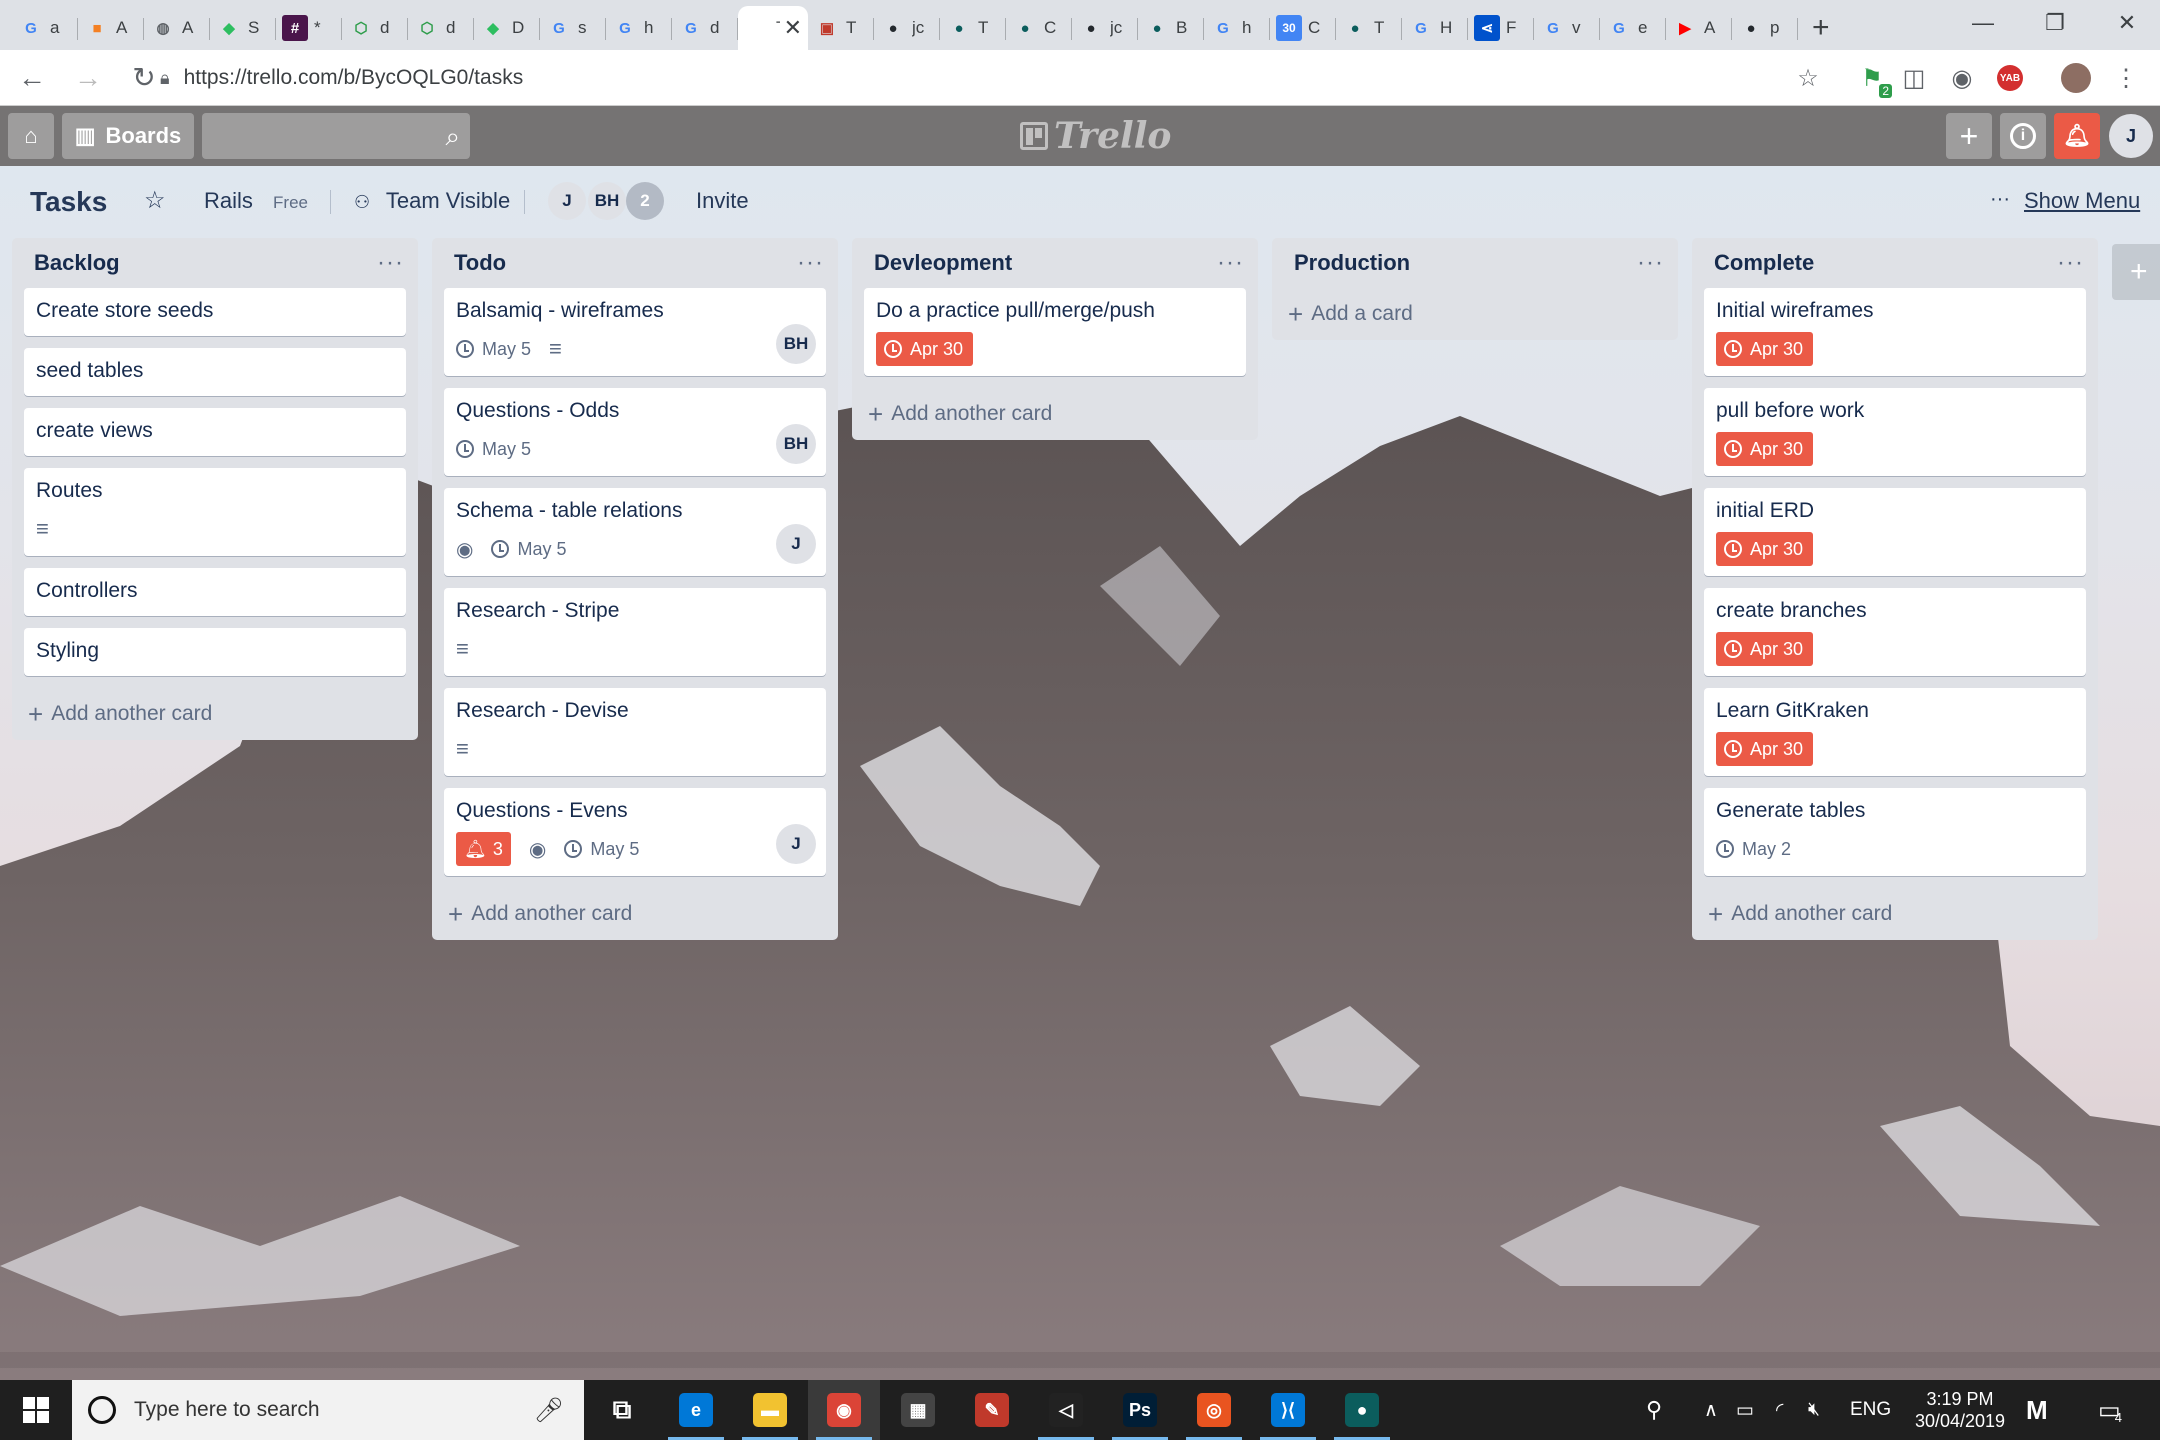 Image resolution: width=2160 pixels, height=1440 pixels. What do you see at coordinates (2000, 199) in the screenshot?
I see `more-icon: ···` at bounding box center [2000, 199].